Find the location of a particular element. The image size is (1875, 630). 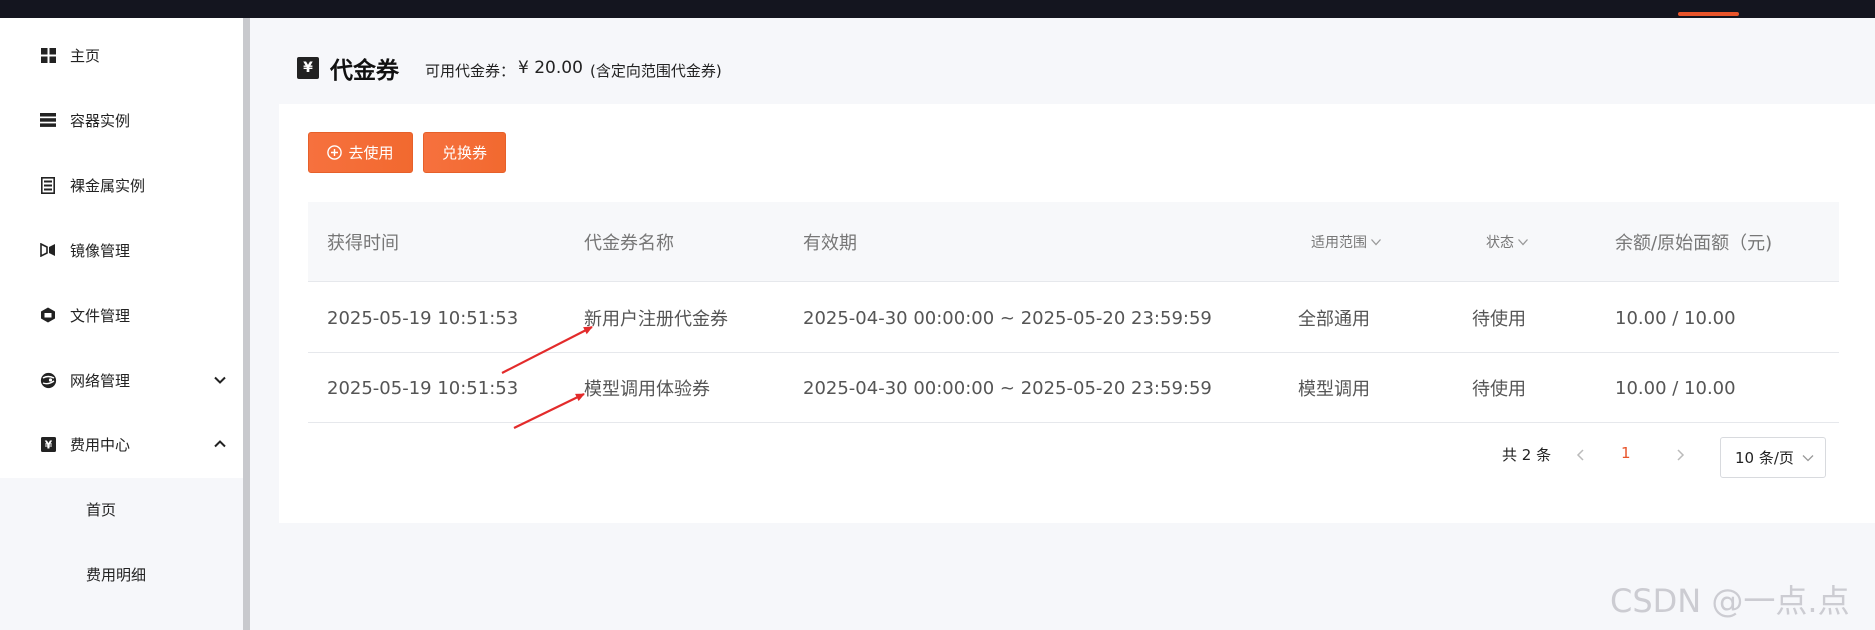

column-header-scope: 适用范围 is located at coordinates (1346, 242).